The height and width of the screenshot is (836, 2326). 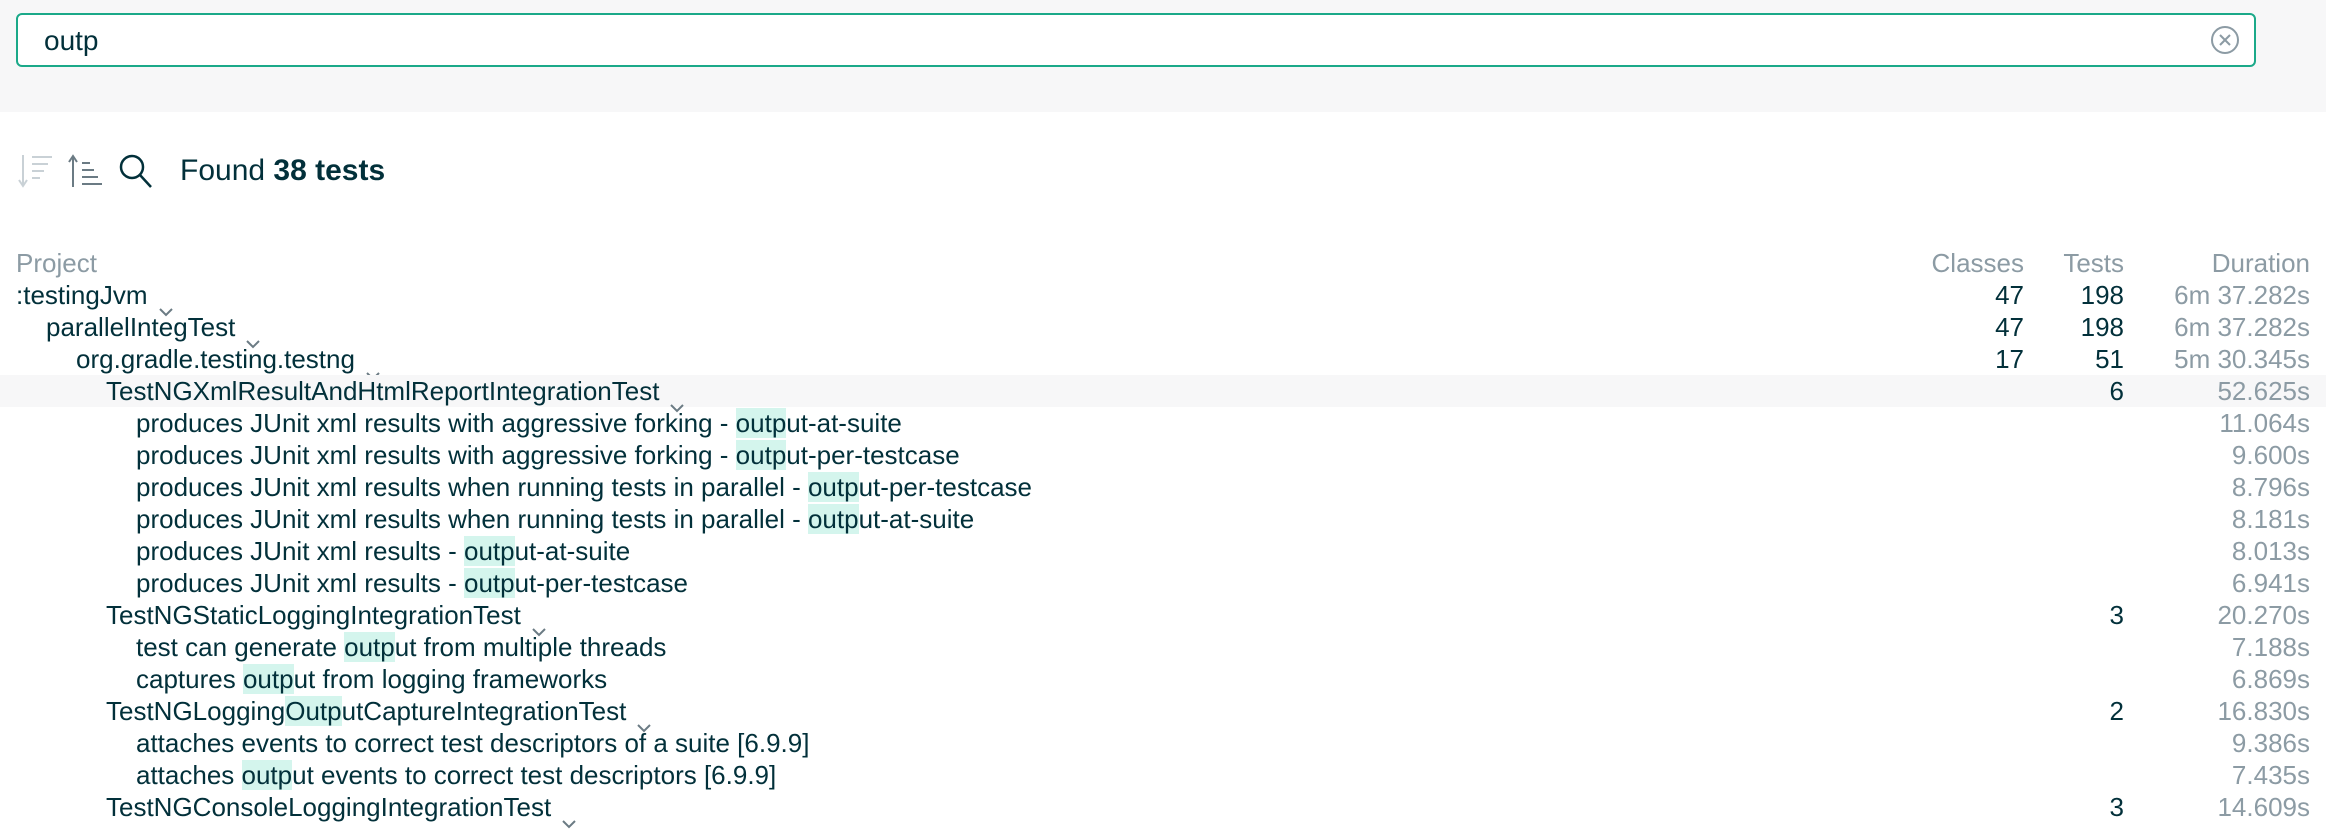 I want to click on search-match-highlight: Outp, so click(x=313, y=711).